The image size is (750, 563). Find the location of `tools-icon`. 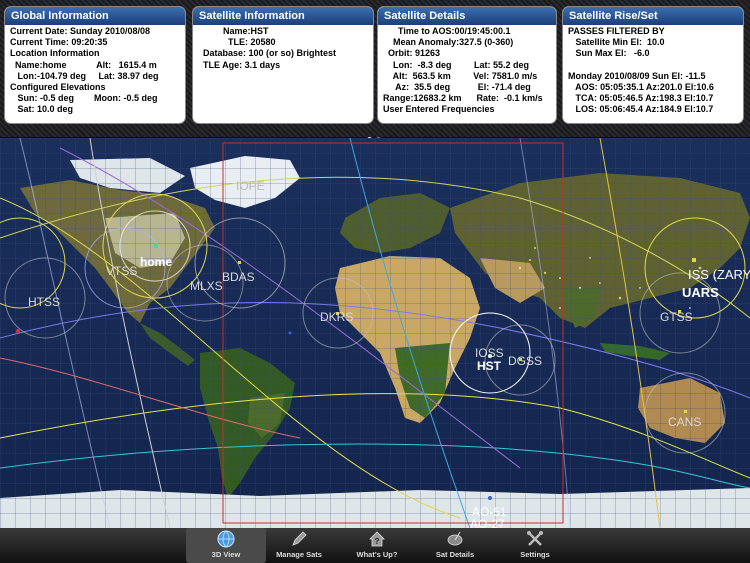

tools-icon is located at coordinates (535, 539).